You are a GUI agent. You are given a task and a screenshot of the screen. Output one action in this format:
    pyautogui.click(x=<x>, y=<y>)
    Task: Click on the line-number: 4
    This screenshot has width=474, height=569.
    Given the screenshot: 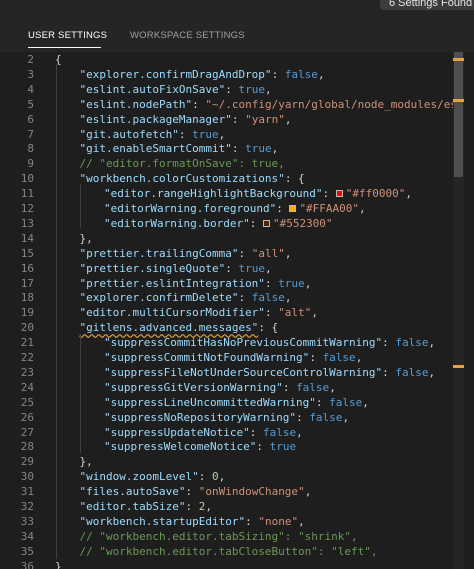 What is the action you would take?
    pyautogui.click(x=30, y=89)
    